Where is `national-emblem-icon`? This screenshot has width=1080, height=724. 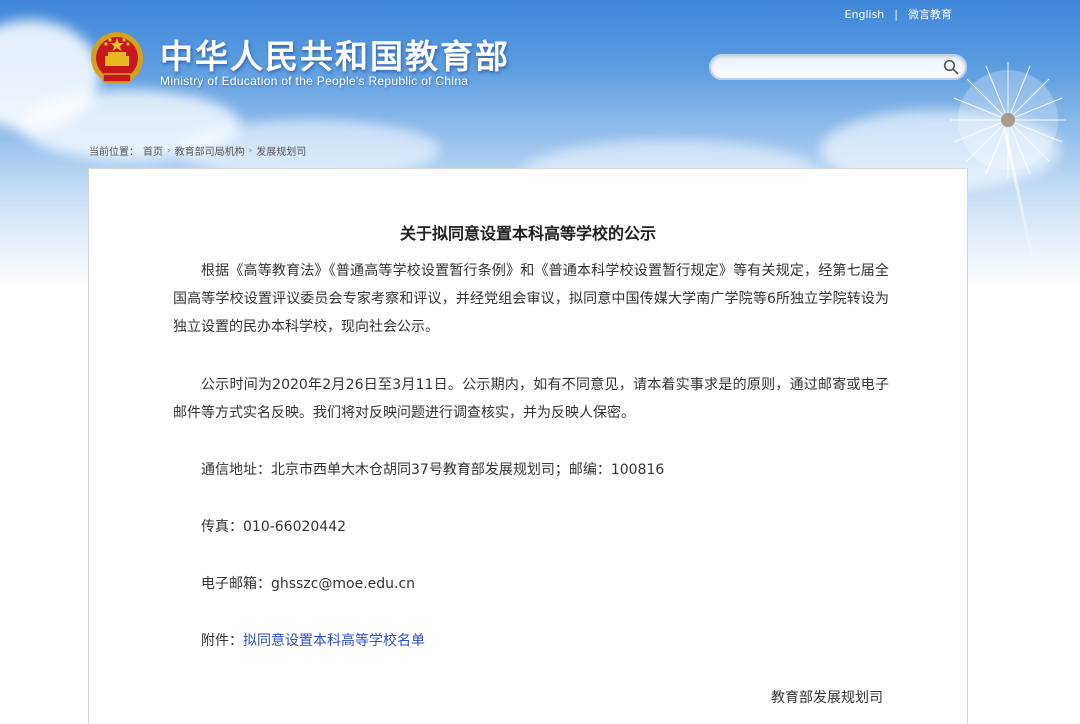
national-emblem-icon is located at coordinates (117, 59).